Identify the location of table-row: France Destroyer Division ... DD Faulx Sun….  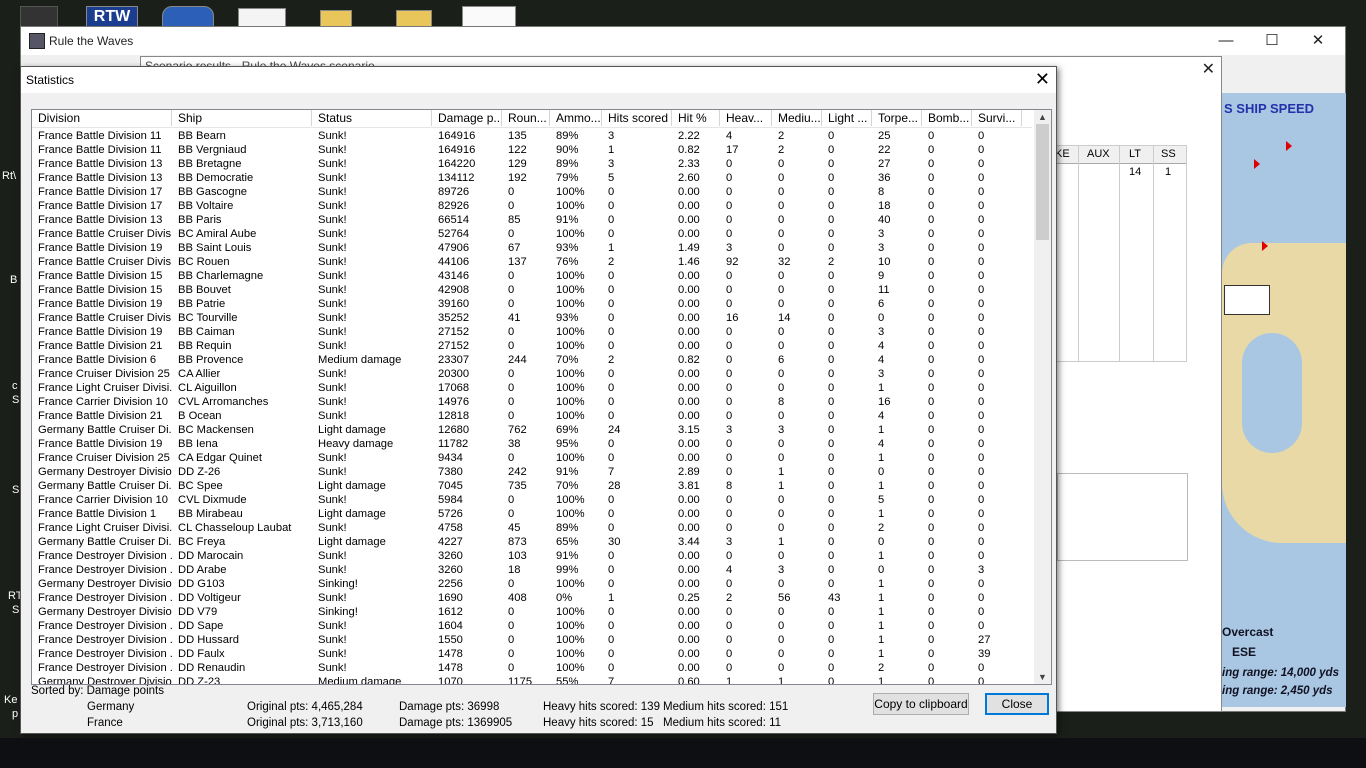
(532, 654).